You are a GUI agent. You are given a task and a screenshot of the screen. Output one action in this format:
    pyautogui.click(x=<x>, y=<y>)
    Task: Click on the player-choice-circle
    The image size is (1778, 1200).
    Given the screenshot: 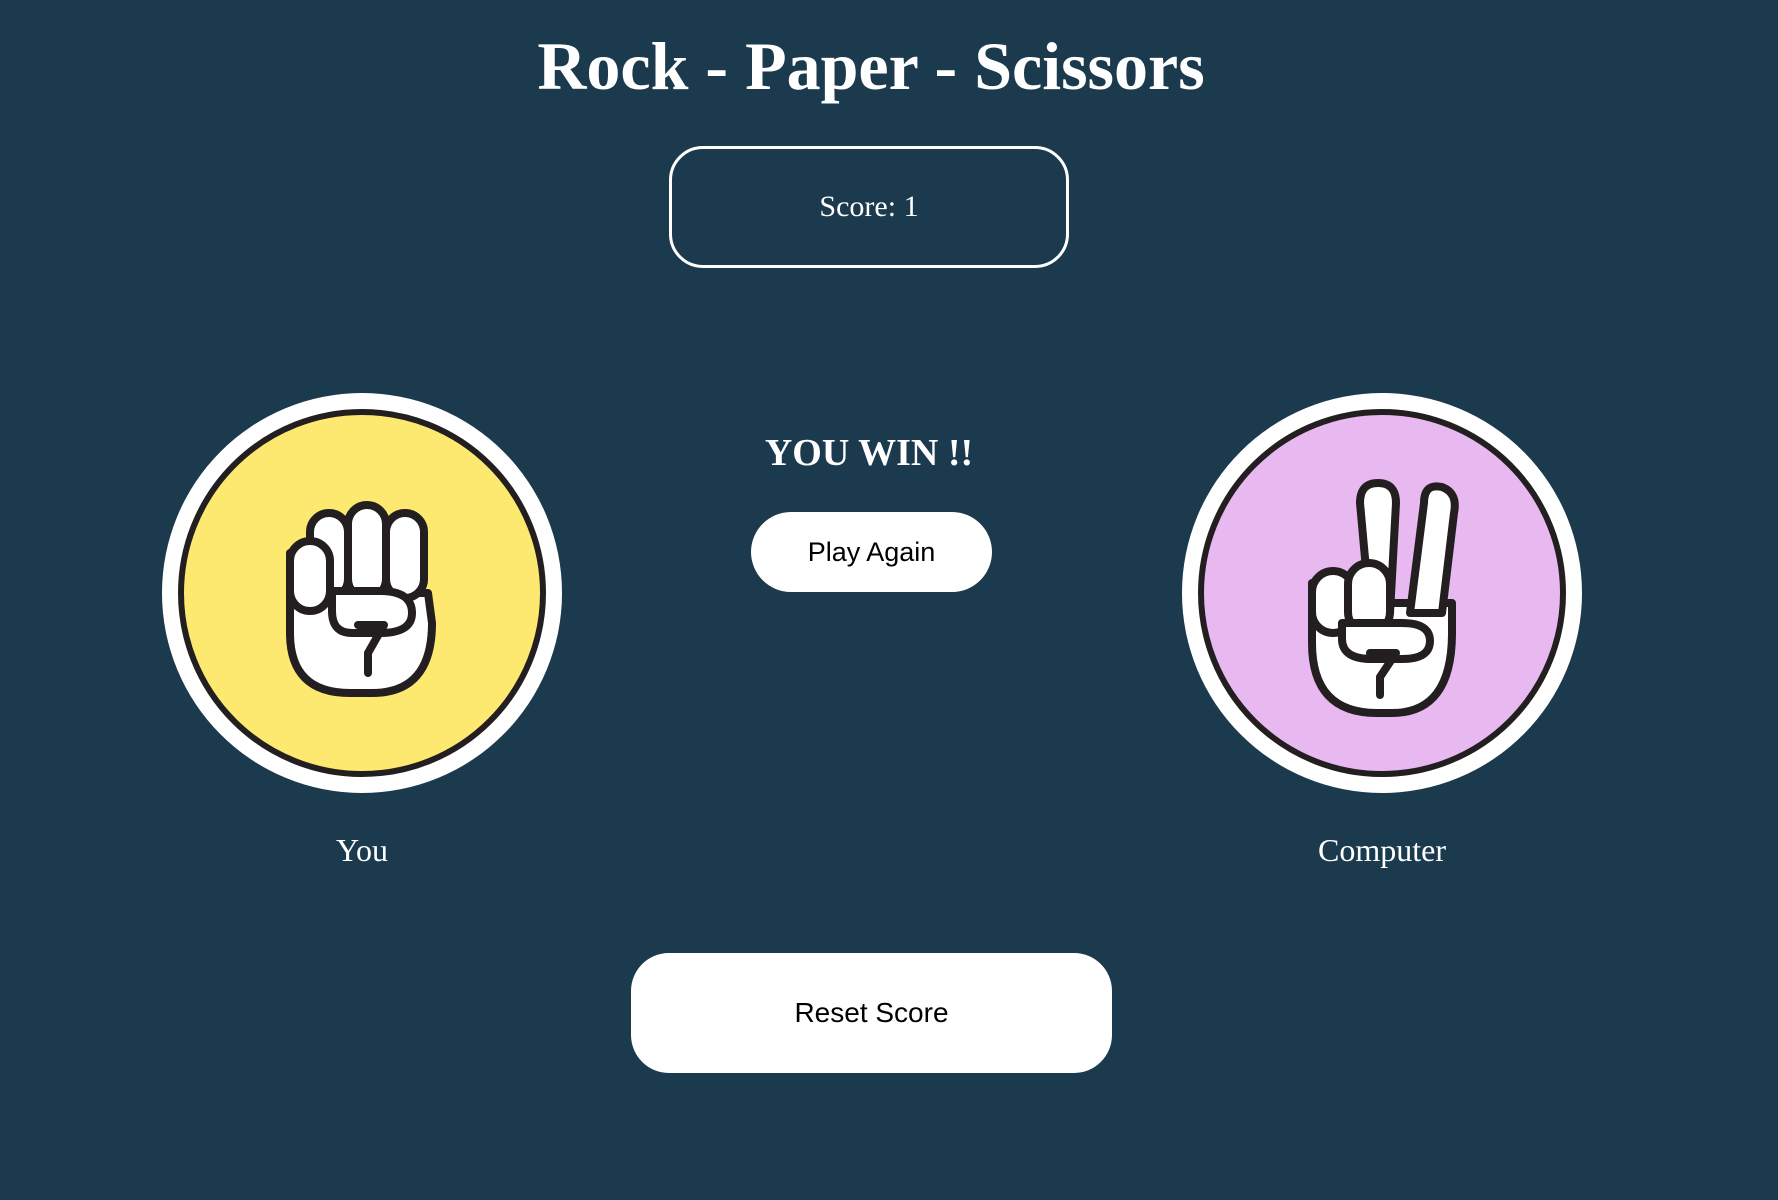 What is the action you would take?
    pyautogui.click(x=362, y=593)
    